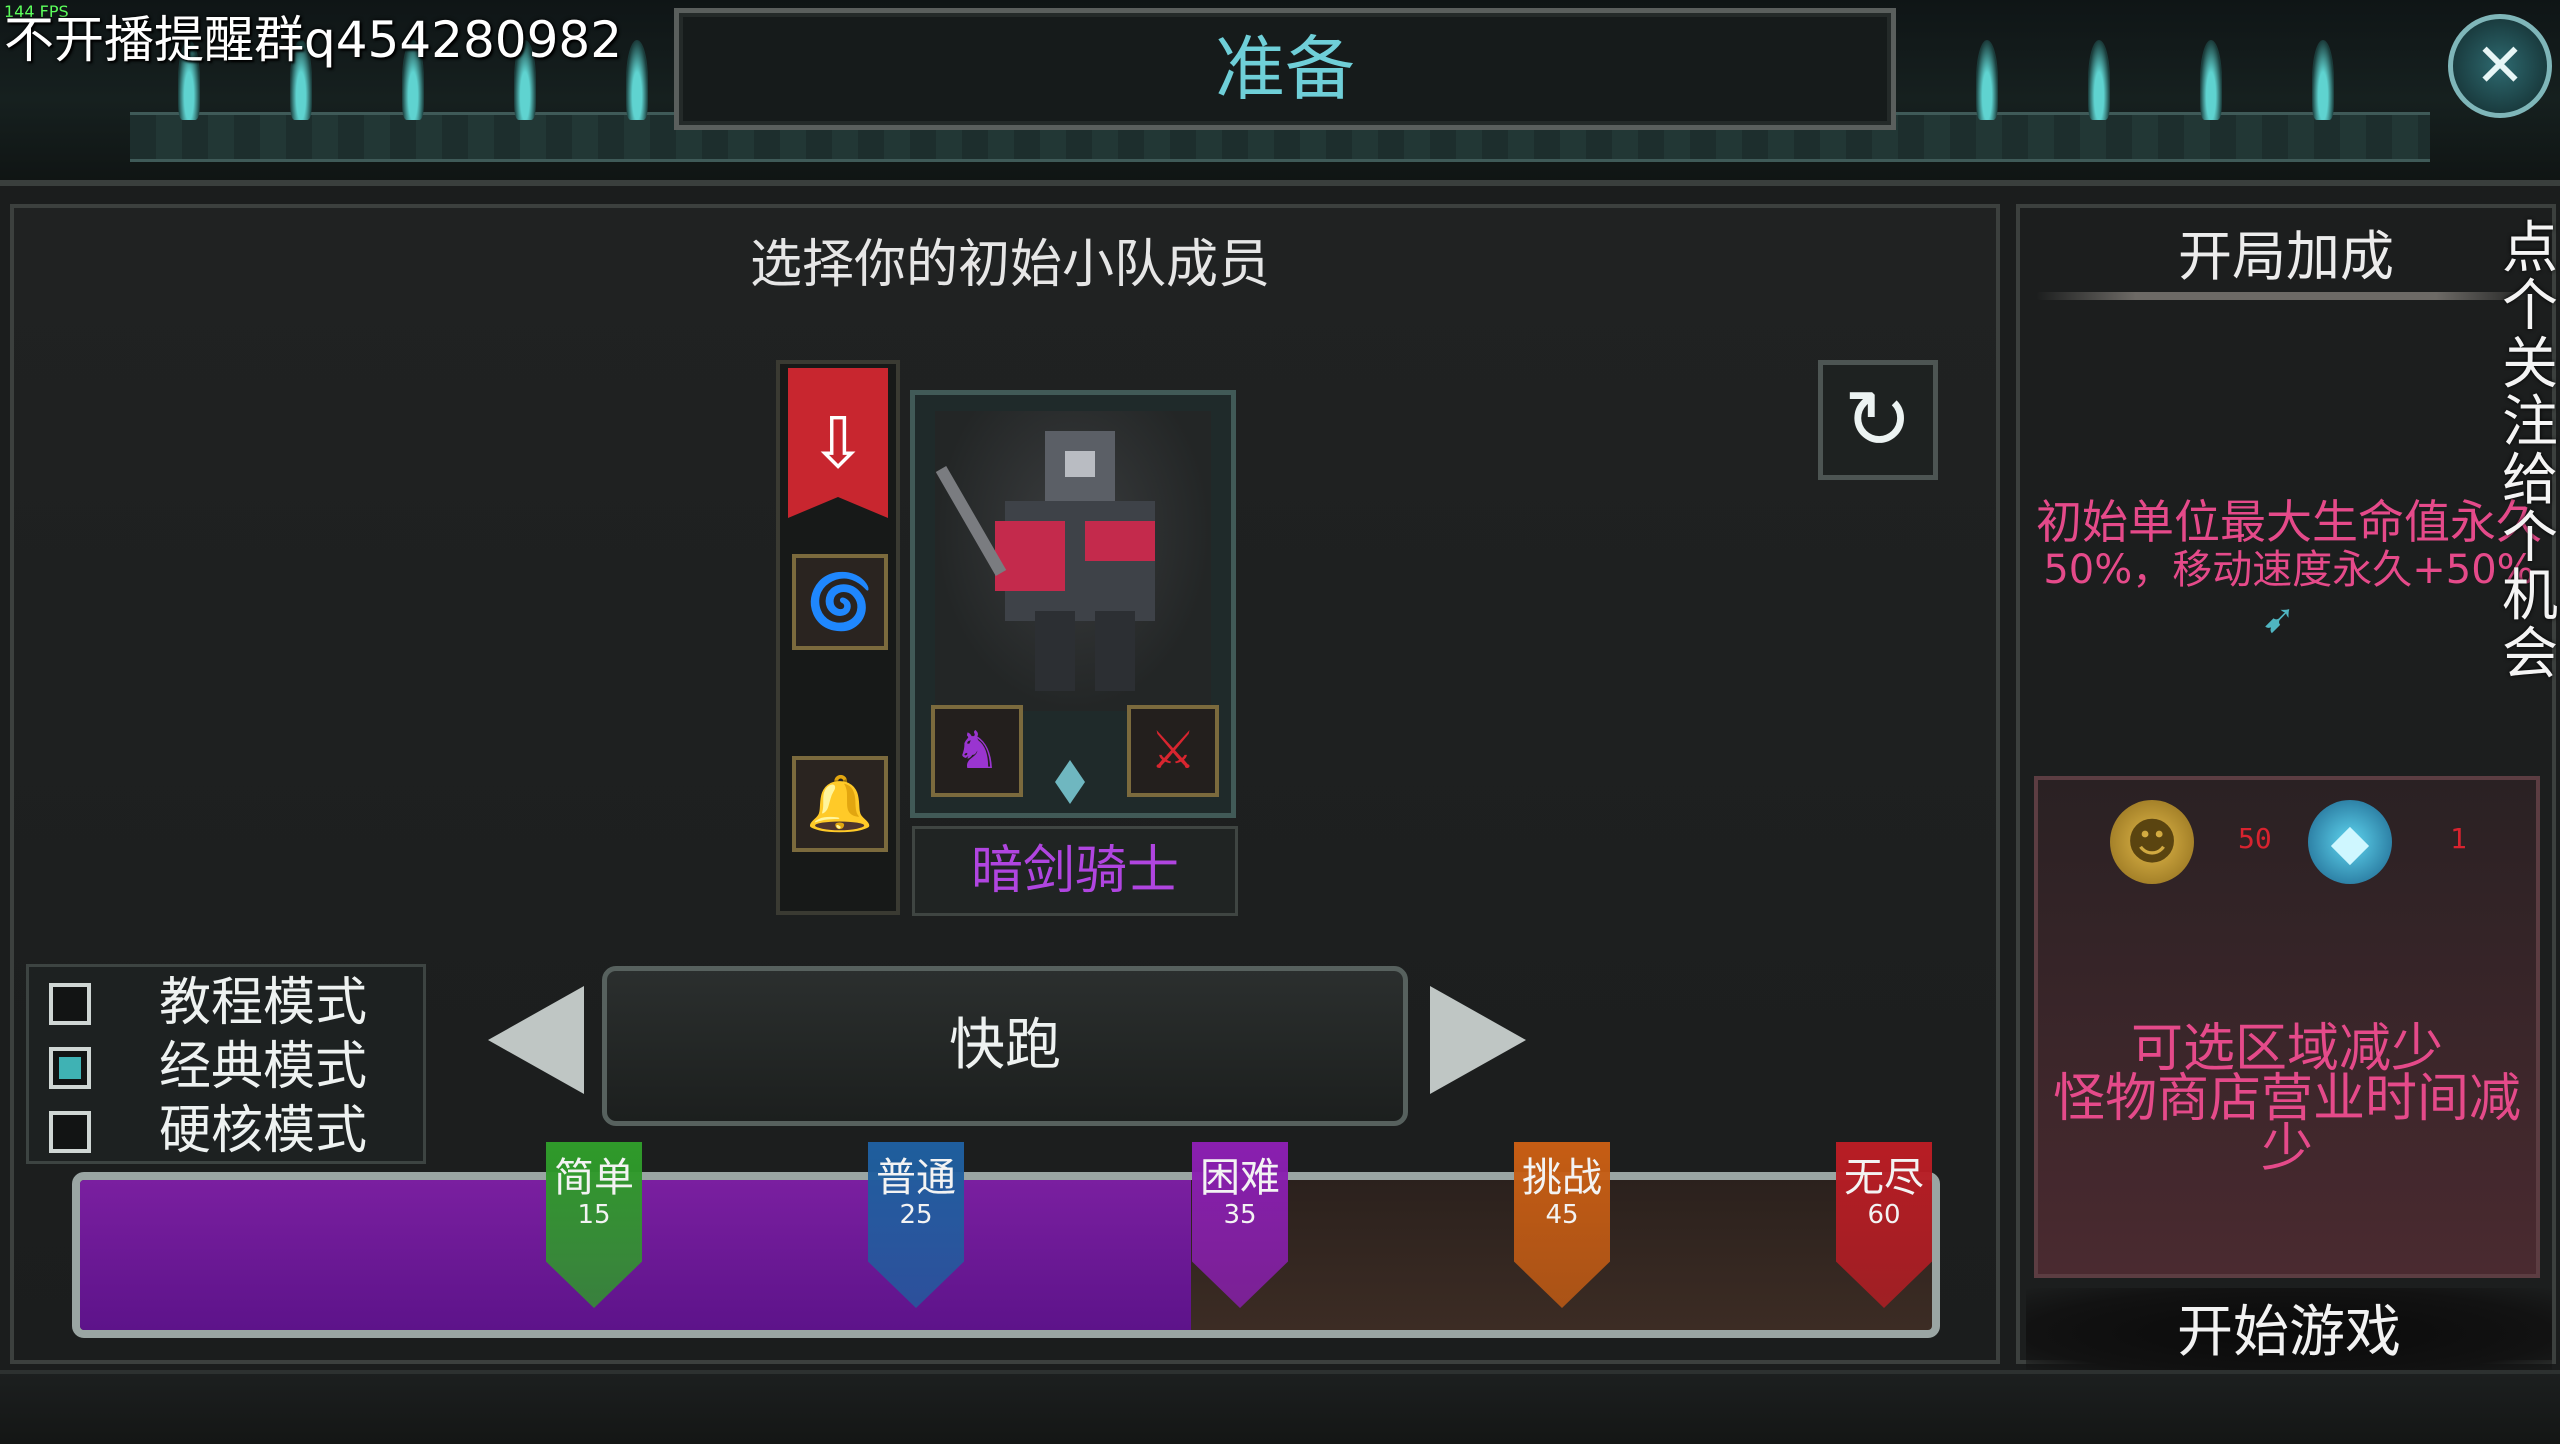 The image size is (2560, 1444). I want to click on cursor-icon: ➹, so click(2279, 619).